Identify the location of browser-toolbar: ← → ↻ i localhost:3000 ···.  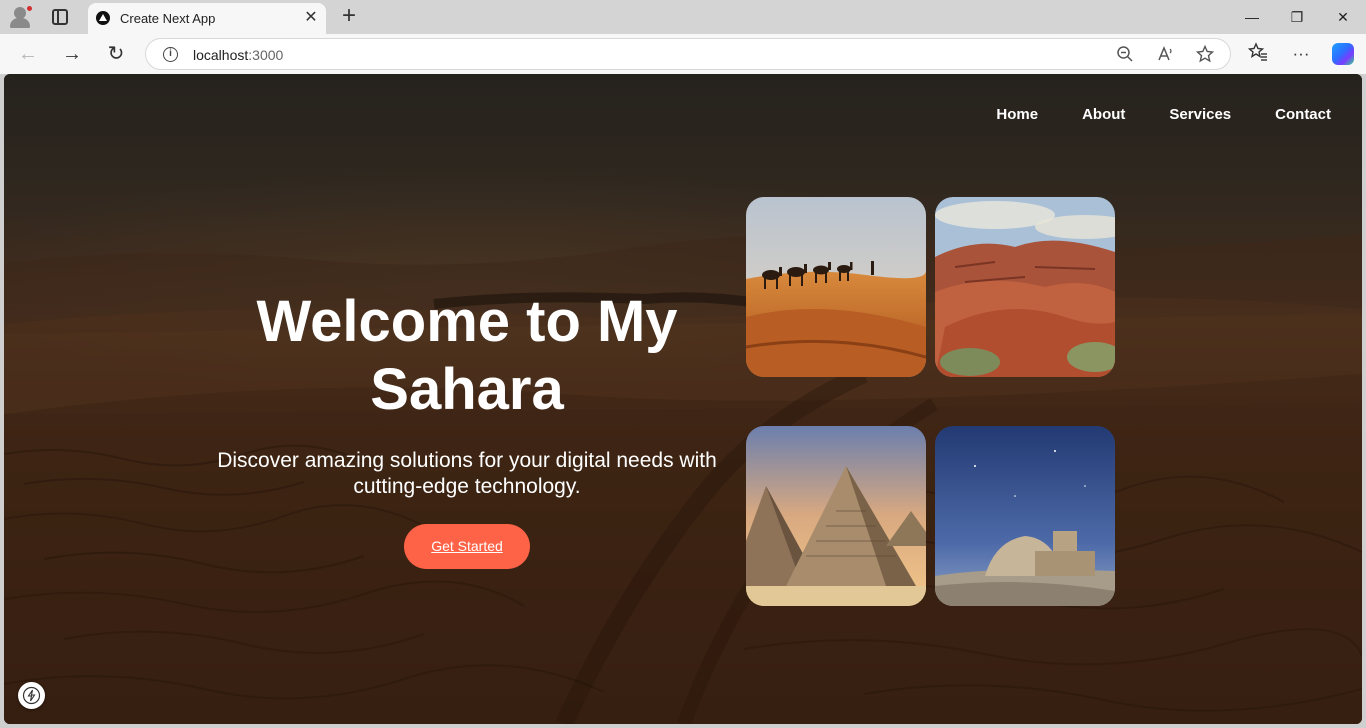
(683, 54).